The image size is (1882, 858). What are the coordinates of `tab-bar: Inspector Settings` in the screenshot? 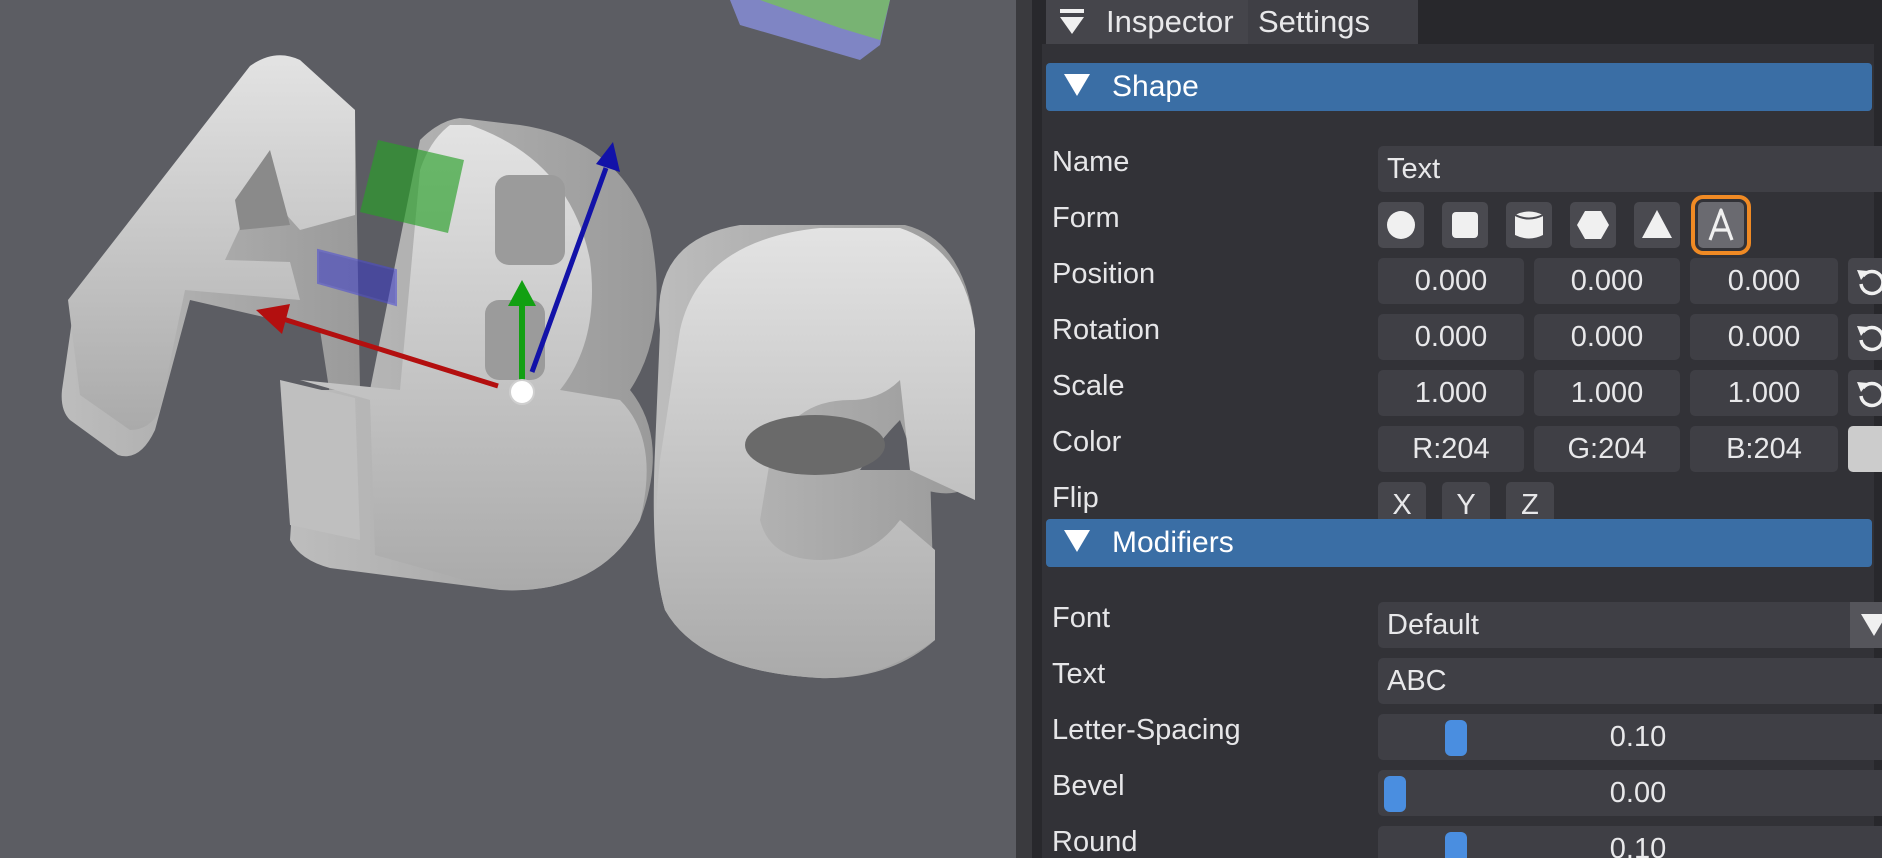 It's located at (1457, 22).